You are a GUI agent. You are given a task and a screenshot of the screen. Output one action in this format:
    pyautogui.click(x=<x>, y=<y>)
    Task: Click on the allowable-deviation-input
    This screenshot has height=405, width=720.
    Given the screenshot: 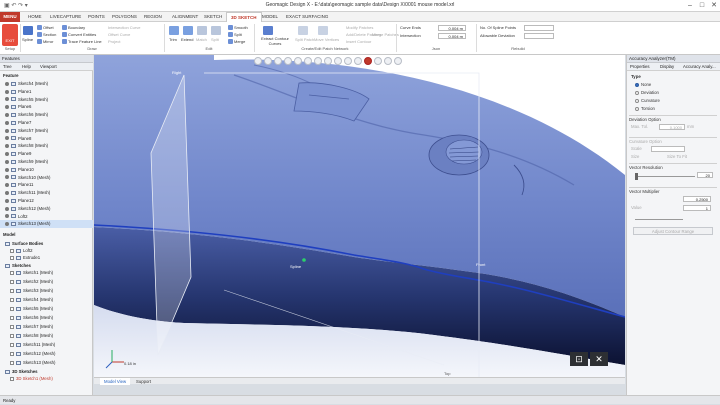 What is the action you would take?
    pyautogui.click(x=539, y=36)
    